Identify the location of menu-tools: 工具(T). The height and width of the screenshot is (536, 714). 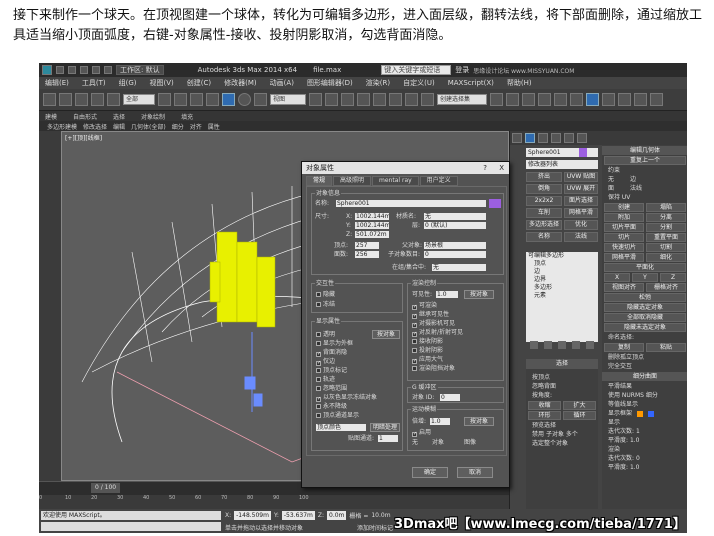
(94, 83).